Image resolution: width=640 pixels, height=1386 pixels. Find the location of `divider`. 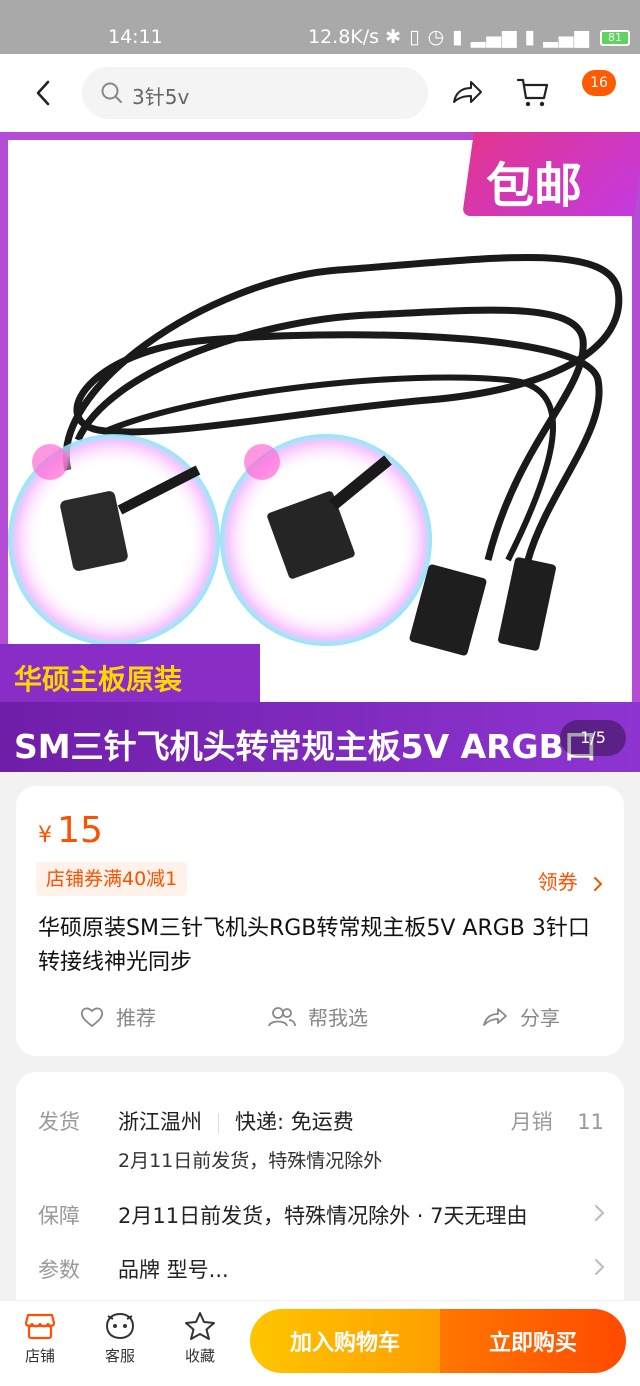

divider is located at coordinates (218, 1123).